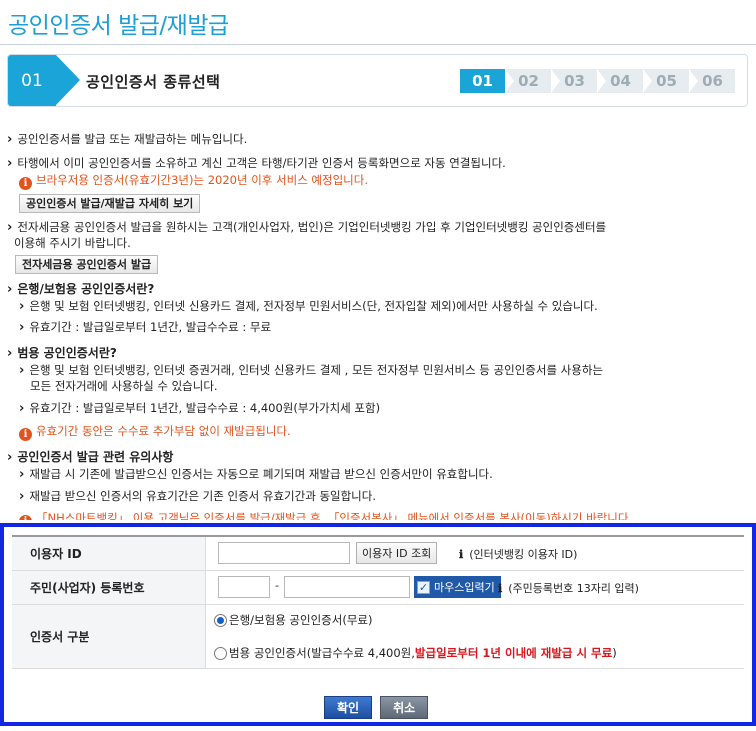 The height and width of the screenshot is (731, 756). I want to click on bank-cert-validity: 유효기간 : 발급일로부터 1년간, 발급수수료 : 무료, so click(145, 327).